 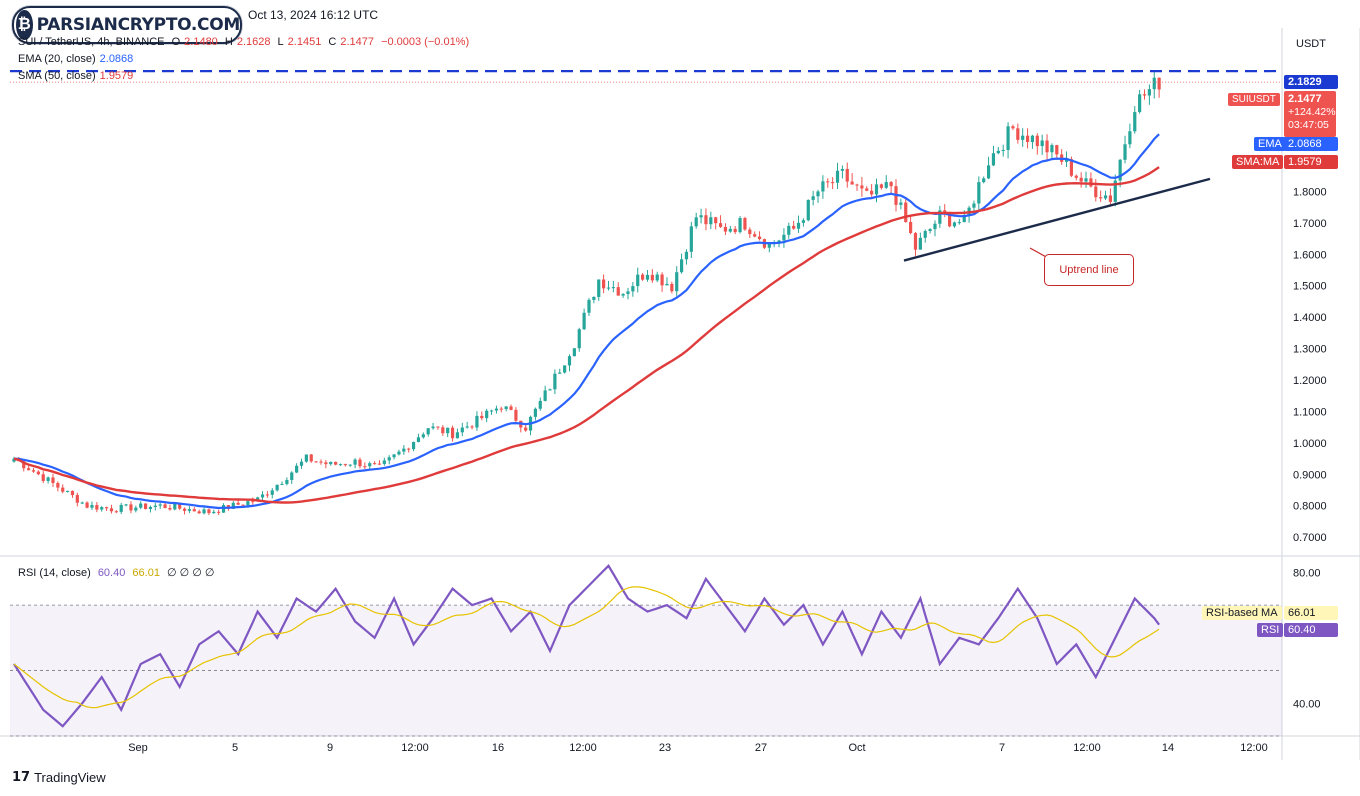 What do you see at coordinates (118, 572) in the screenshot?
I see `rsi-legend: RSI (14, close) 60.40 66.01 ∅ ∅ ∅ ∅` at bounding box center [118, 572].